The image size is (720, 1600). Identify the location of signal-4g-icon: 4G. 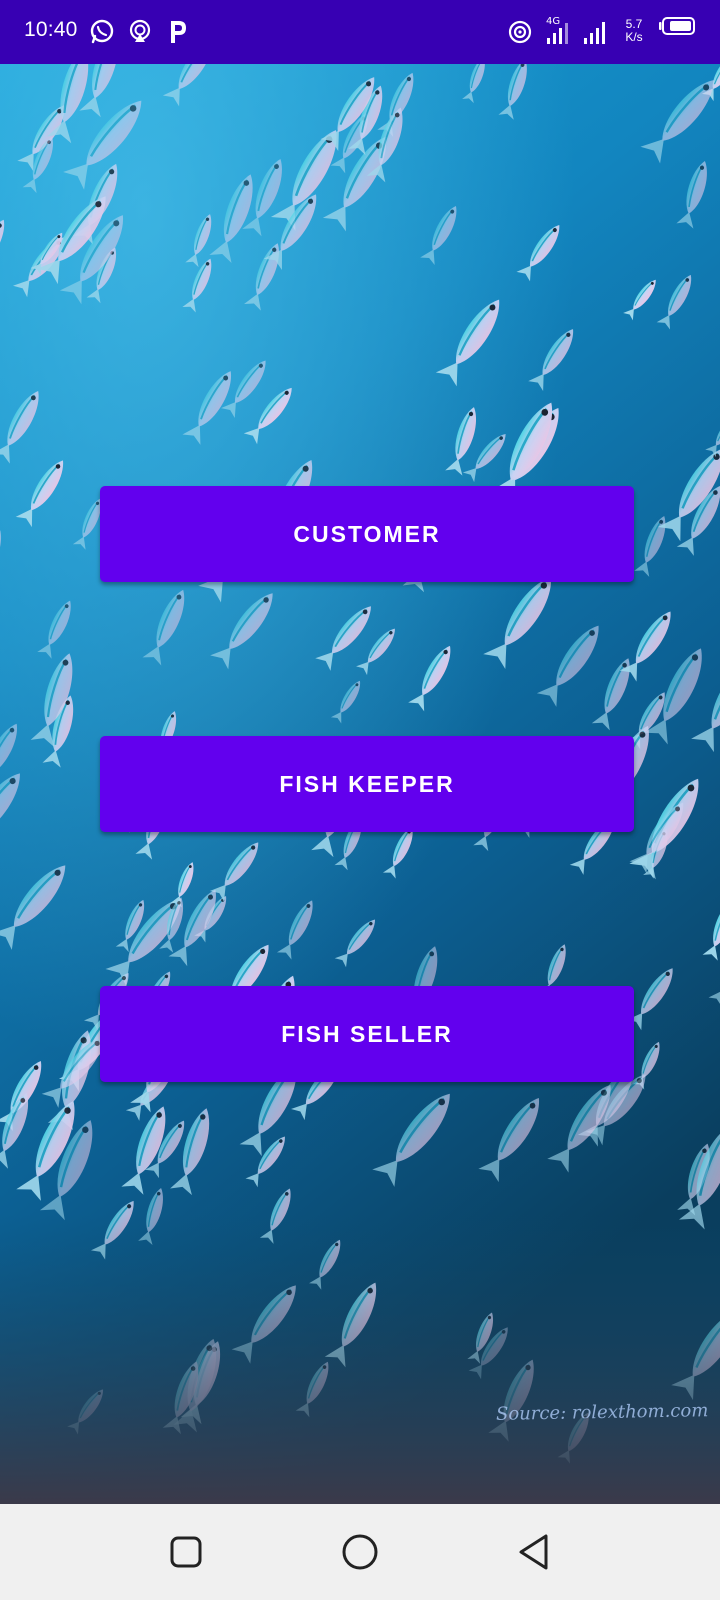
(558, 31).